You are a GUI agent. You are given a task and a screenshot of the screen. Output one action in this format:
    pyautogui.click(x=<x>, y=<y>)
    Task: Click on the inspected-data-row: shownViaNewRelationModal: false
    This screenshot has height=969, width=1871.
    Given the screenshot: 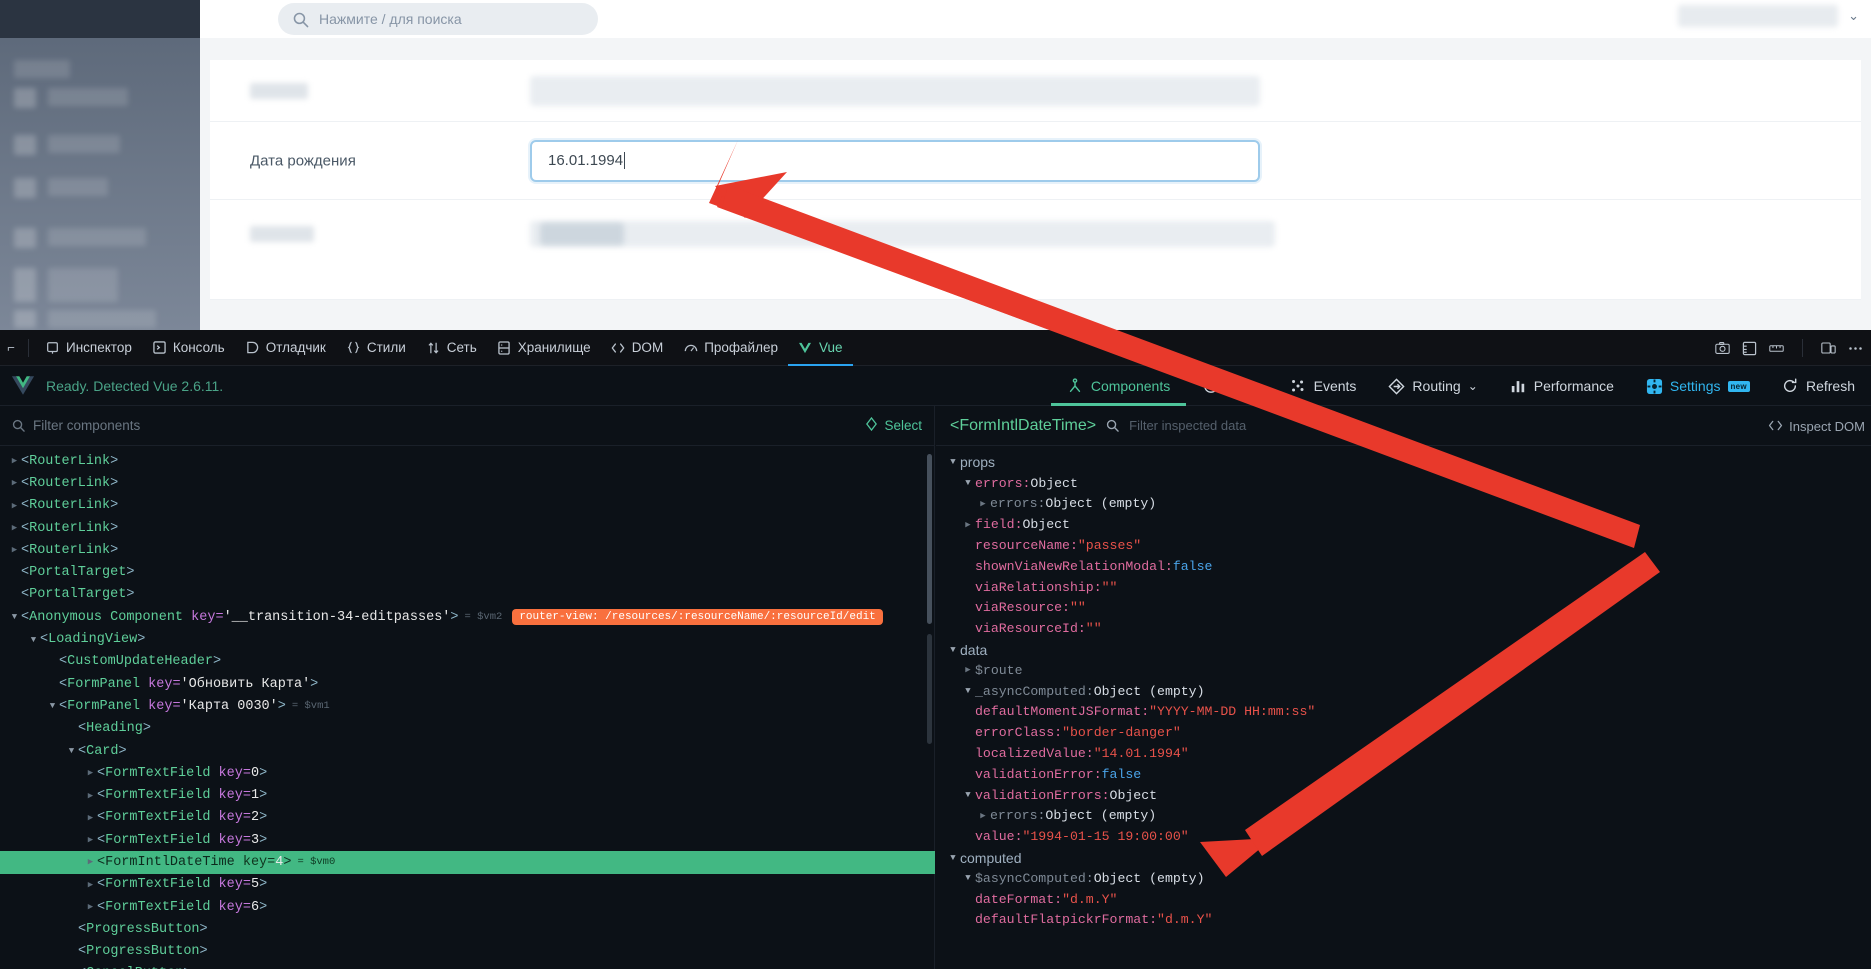 What is the action you would take?
    pyautogui.click(x=1403, y=566)
    